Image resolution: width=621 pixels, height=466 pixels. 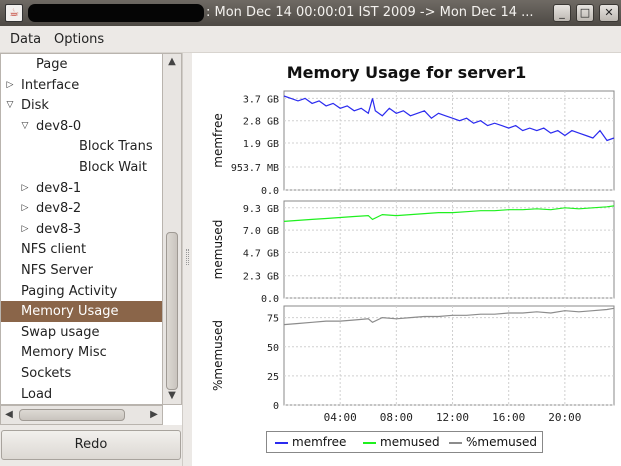 What do you see at coordinates (172, 311) in the screenshot?
I see `vertical-scroll-thumb` at bounding box center [172, 311].